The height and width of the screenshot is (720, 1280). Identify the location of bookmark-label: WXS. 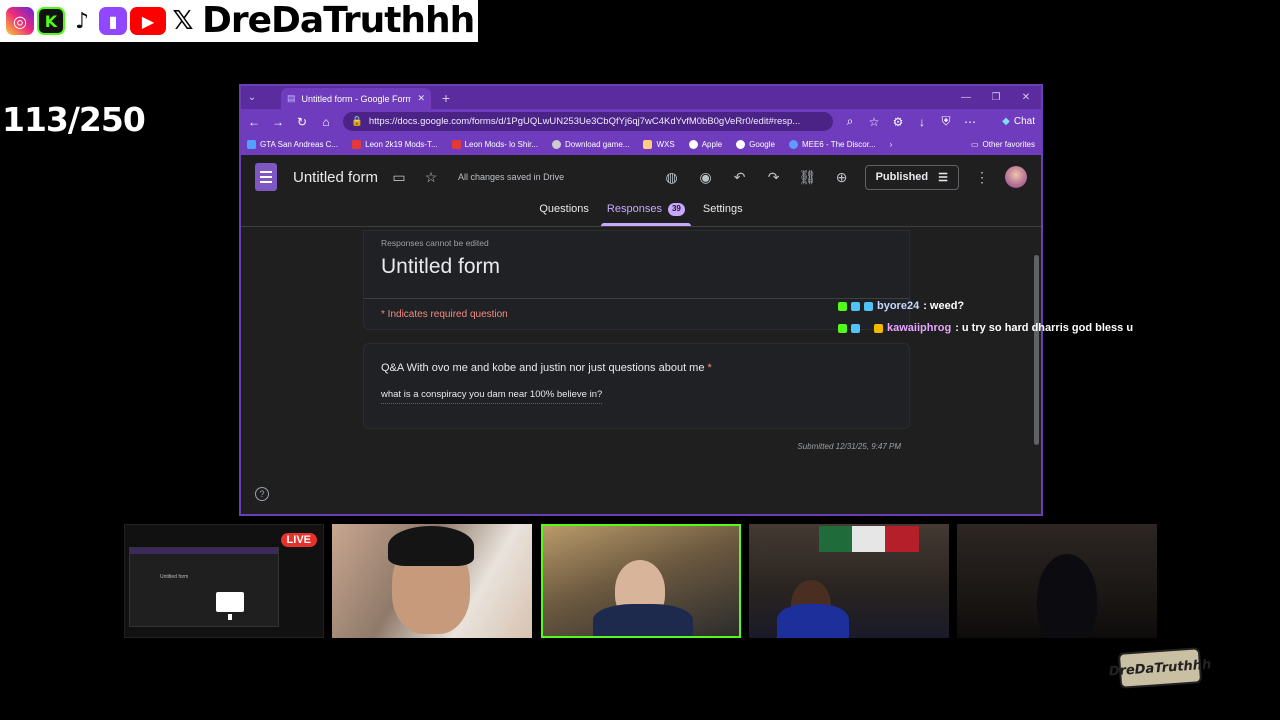
(665, 144).